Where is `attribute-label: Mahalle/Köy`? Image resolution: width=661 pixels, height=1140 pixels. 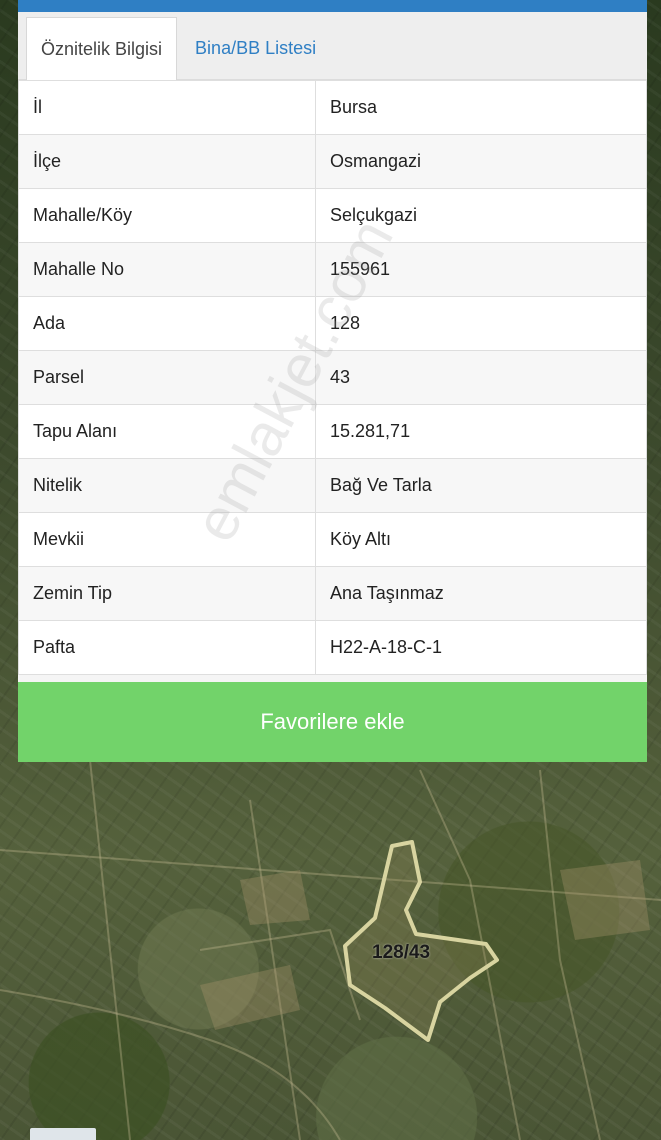
attribute-label: Mahalle/Köy is located at coordinates (167, 215).